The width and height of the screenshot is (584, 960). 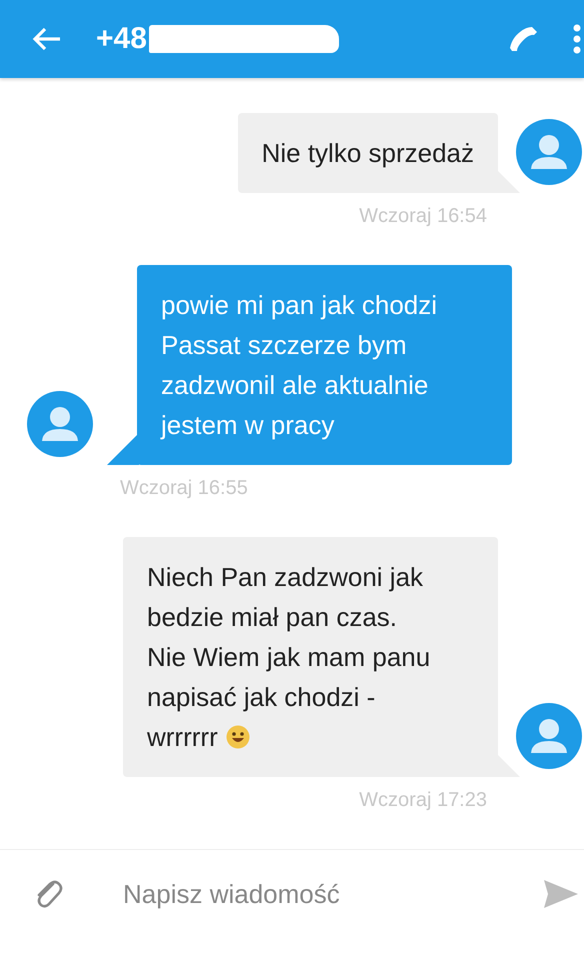 I want to click on contact-number: +48, so click(x=121, y=39).